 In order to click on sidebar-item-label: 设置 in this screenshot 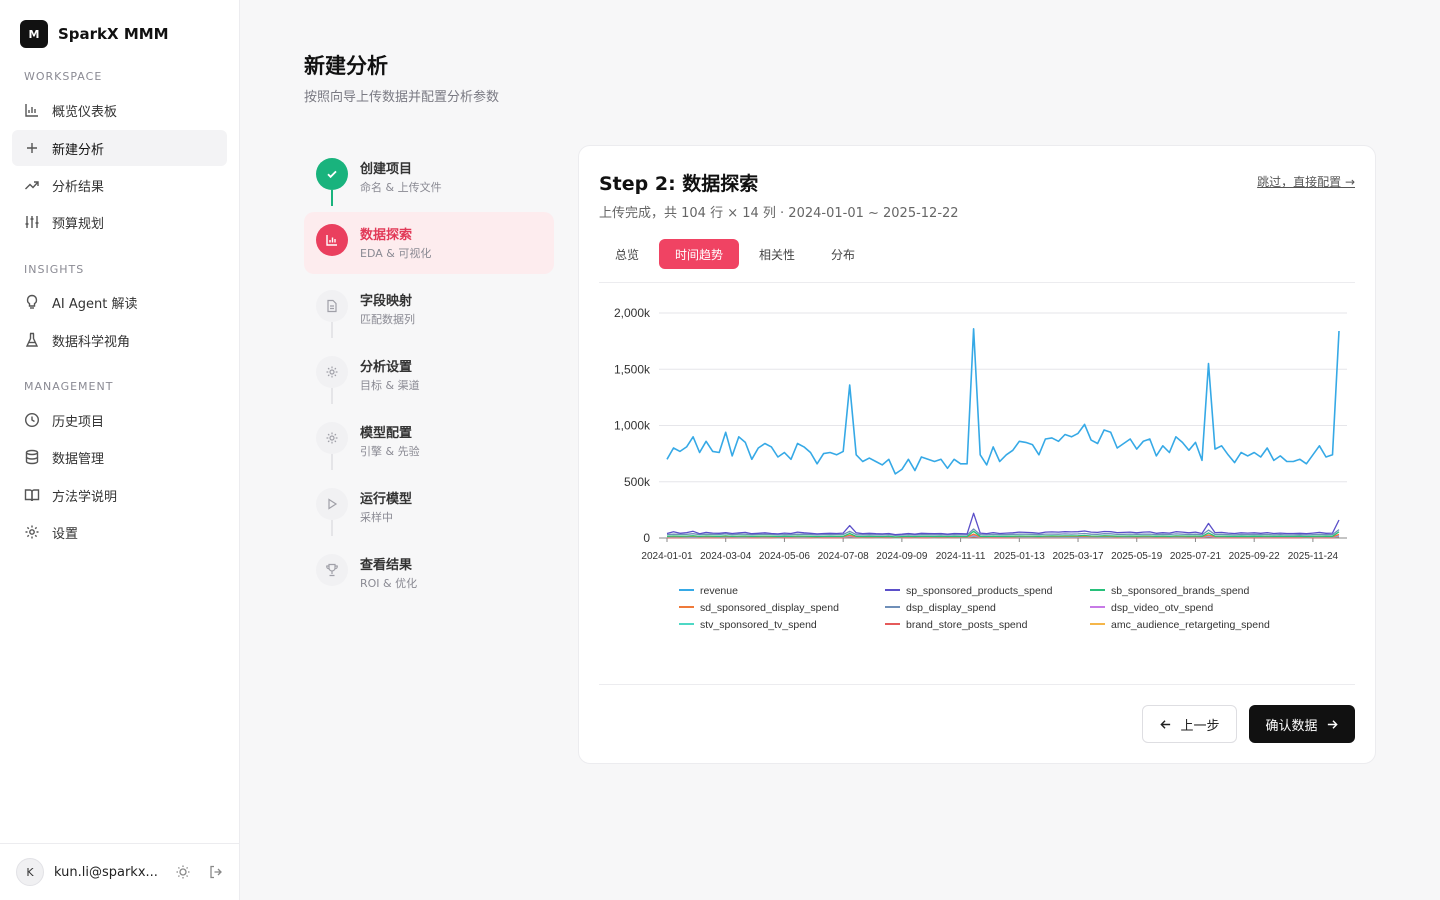, I will do `click(65, 534)`.